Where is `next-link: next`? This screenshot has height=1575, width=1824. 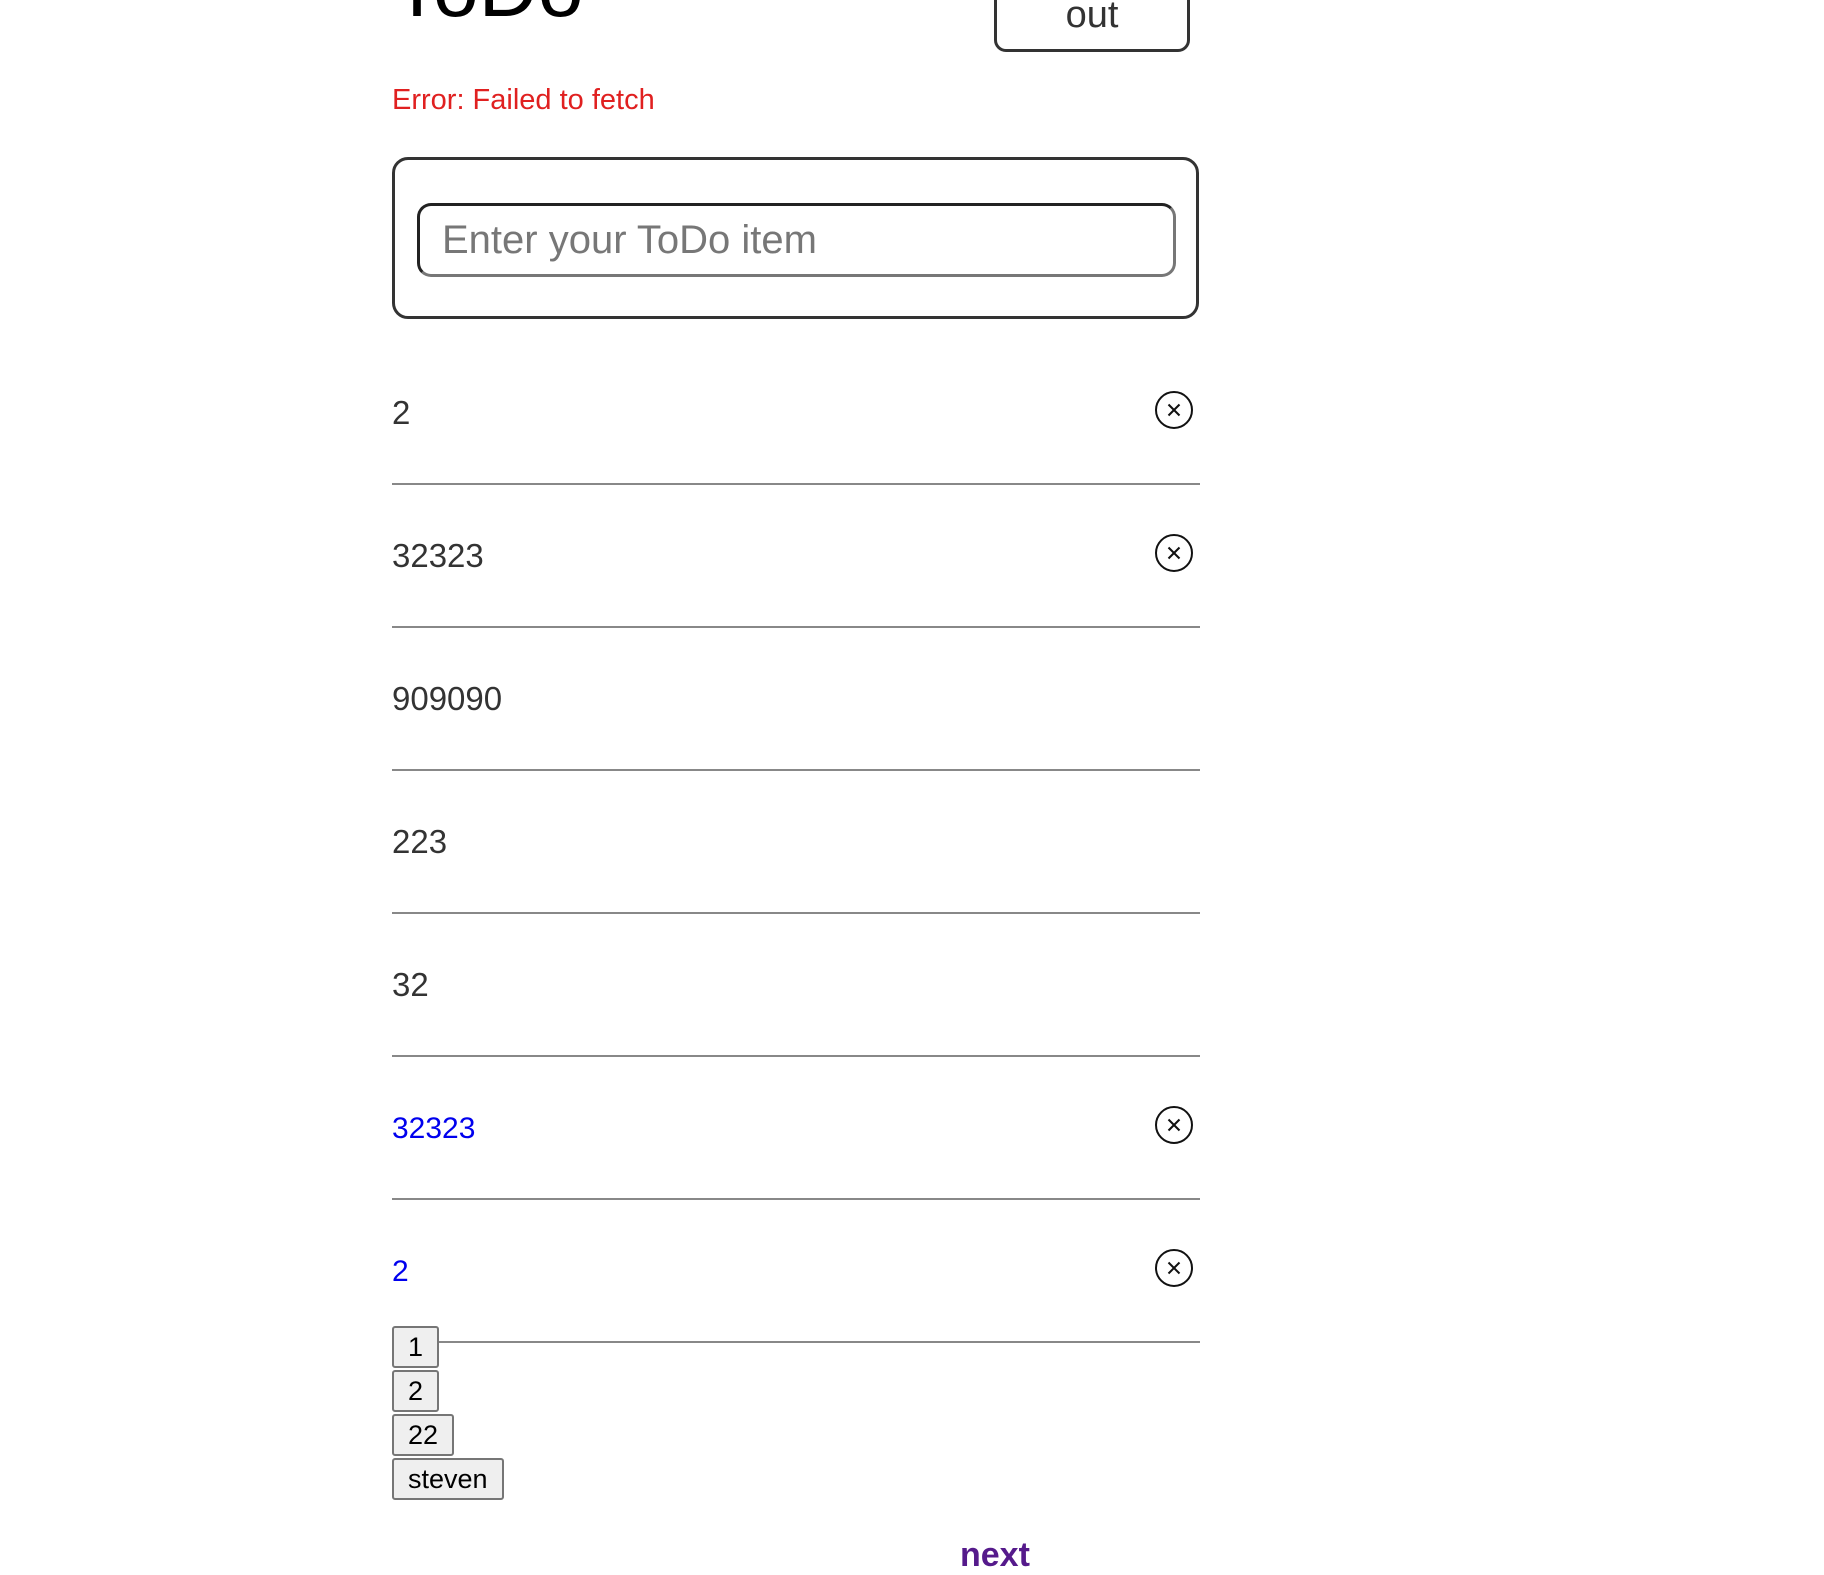
next-link: next is located at coordinates (995, 1555).